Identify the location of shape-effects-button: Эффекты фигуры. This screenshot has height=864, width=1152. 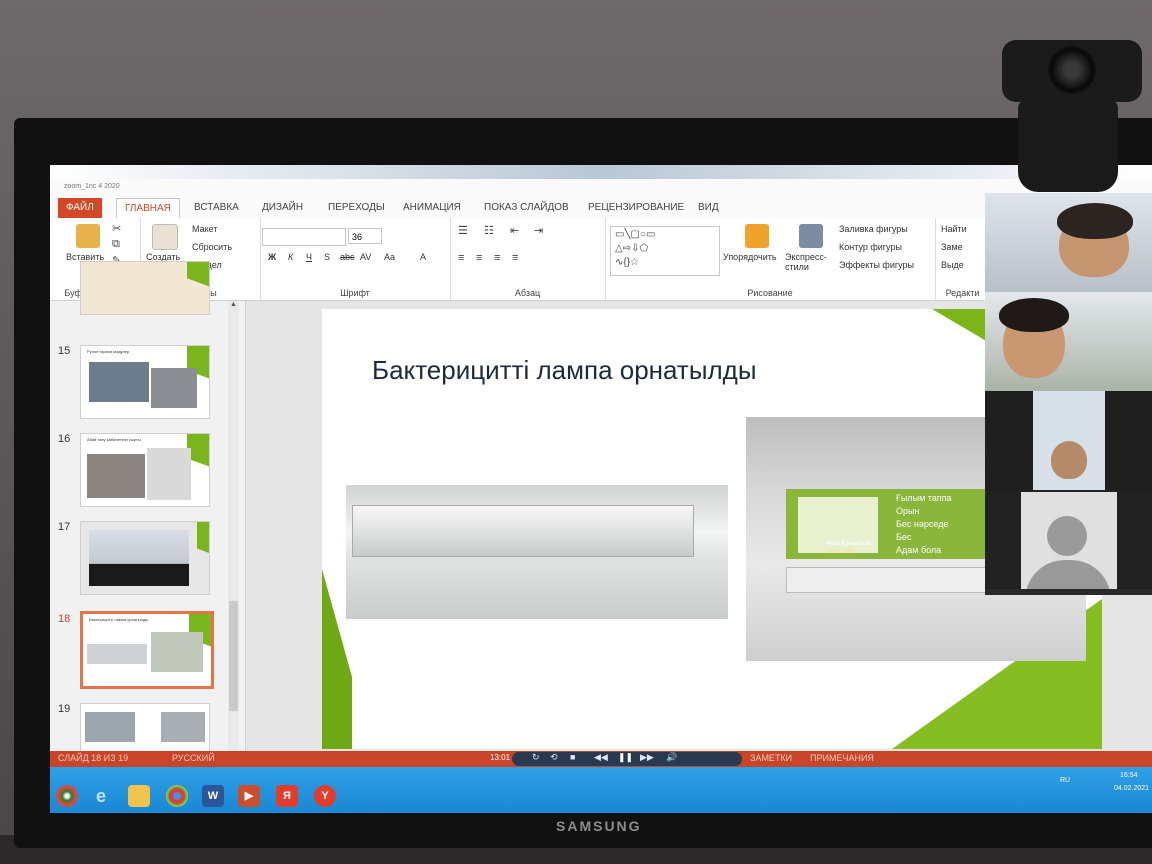
(876, 265).